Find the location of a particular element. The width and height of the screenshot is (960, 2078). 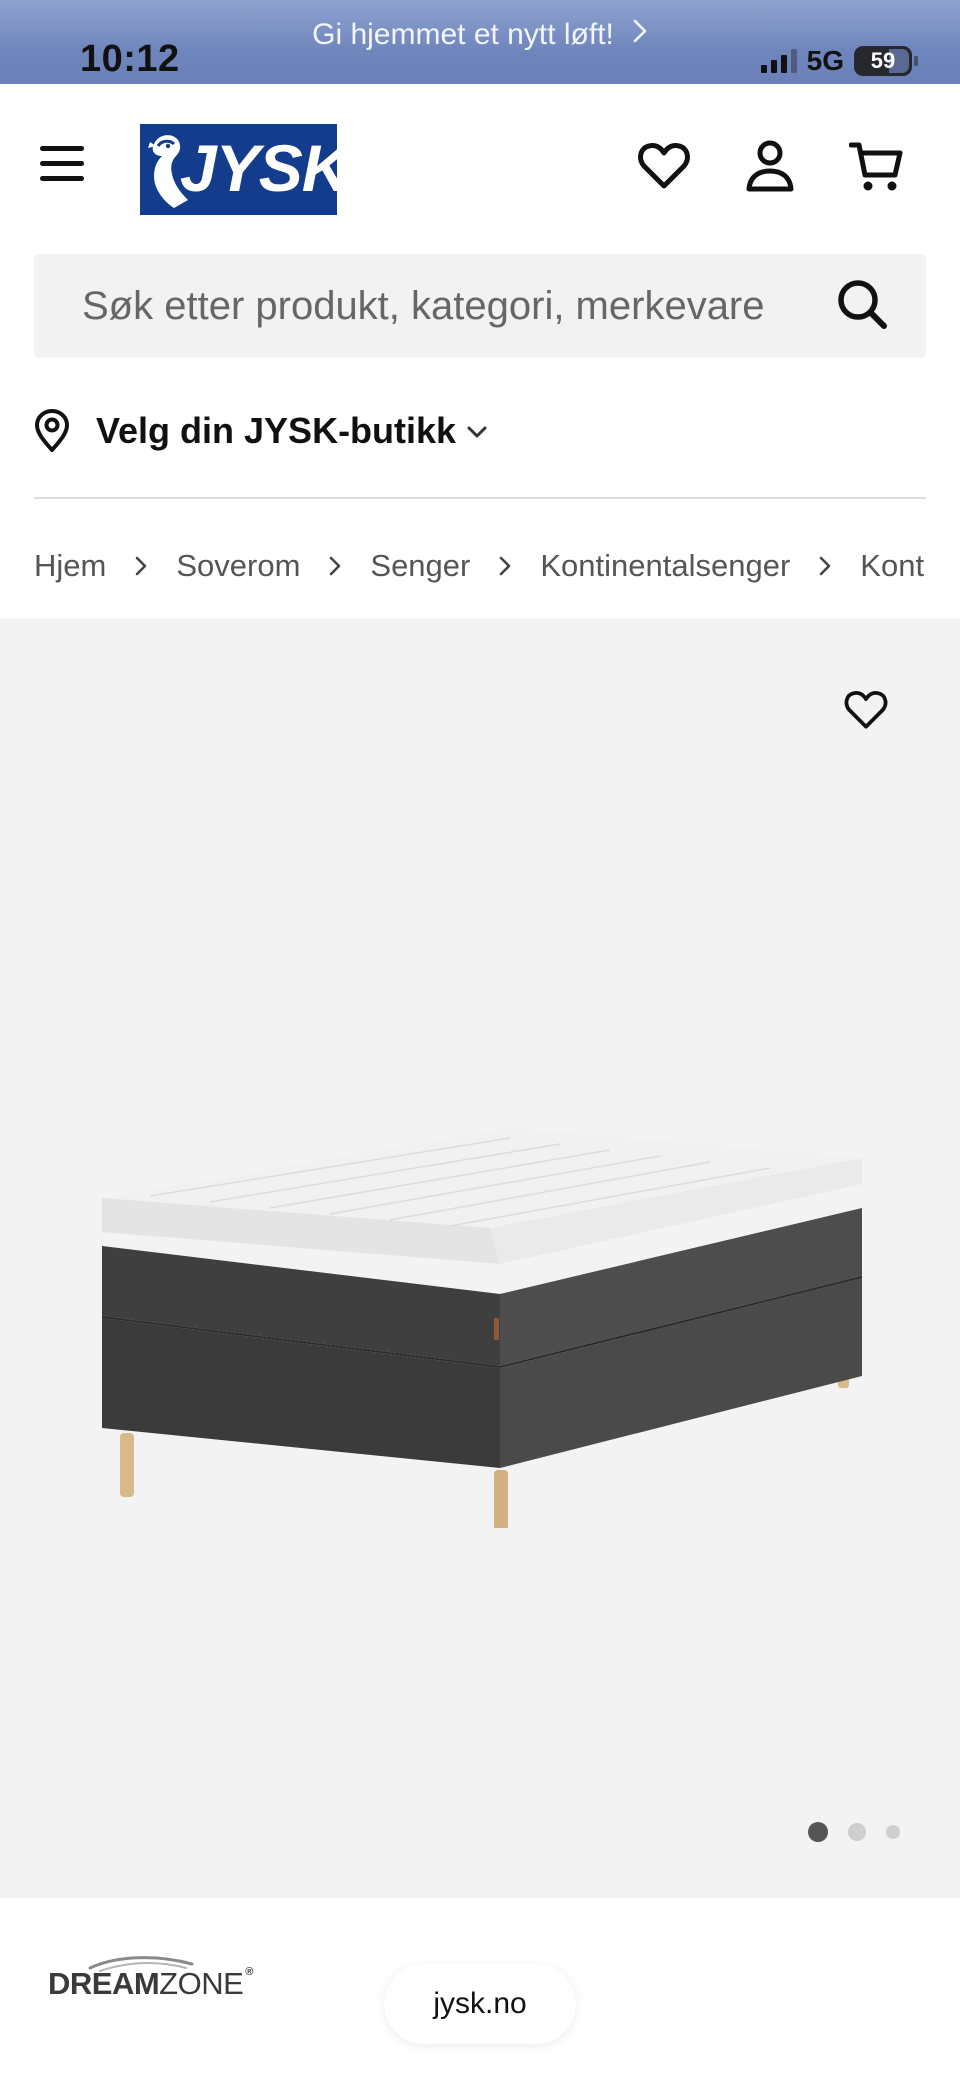

url-pill: jysk.no is located at coordinates (480, 2004).